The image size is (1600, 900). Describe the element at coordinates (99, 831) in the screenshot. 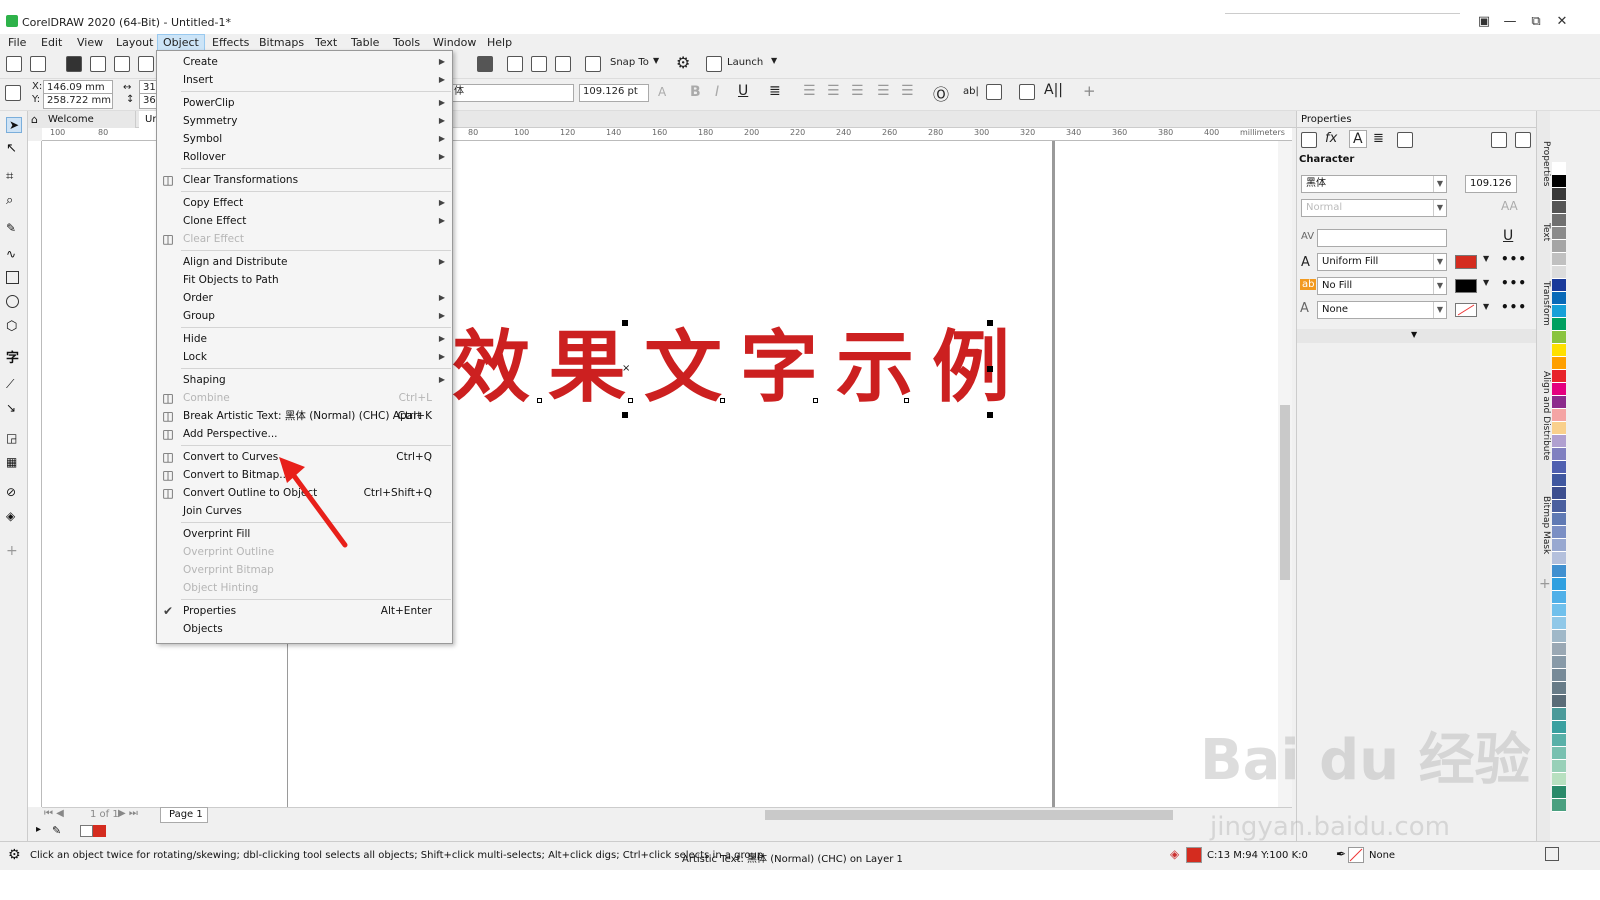

I see `red-doc-swatch` at that location.